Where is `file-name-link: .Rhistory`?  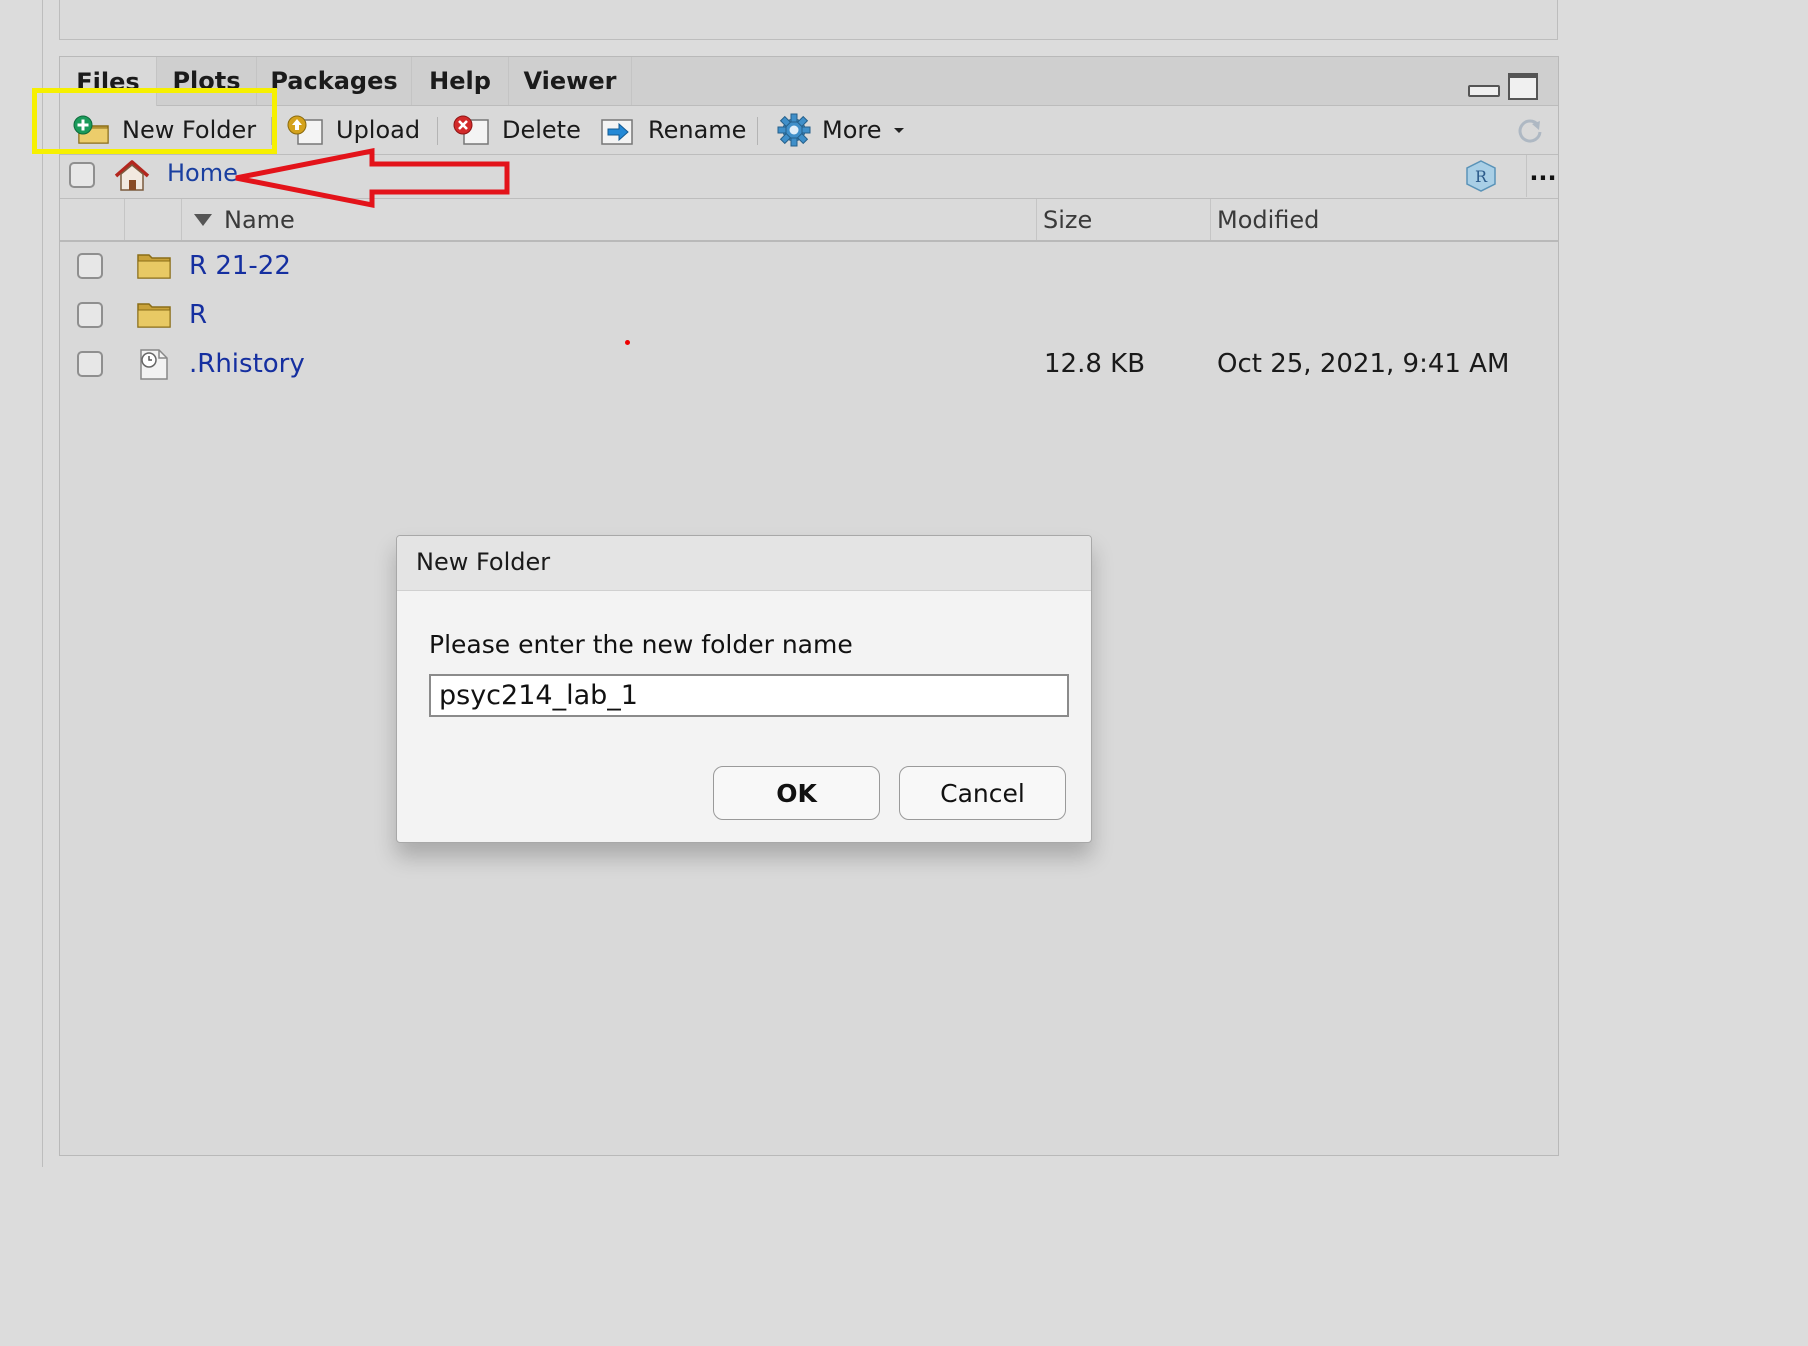
file-name-link: .Rhistory is located at coordinates (247, 364).